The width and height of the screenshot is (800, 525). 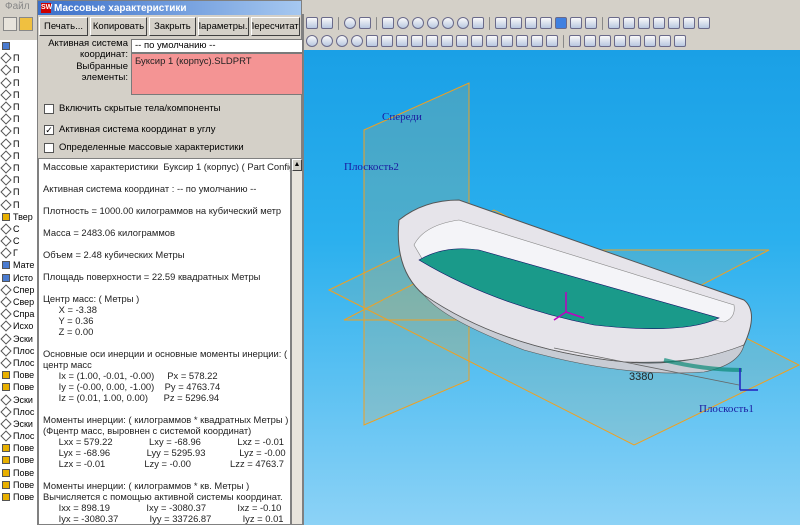 I want to click on view-right-icon, so click(x=659, y=23).